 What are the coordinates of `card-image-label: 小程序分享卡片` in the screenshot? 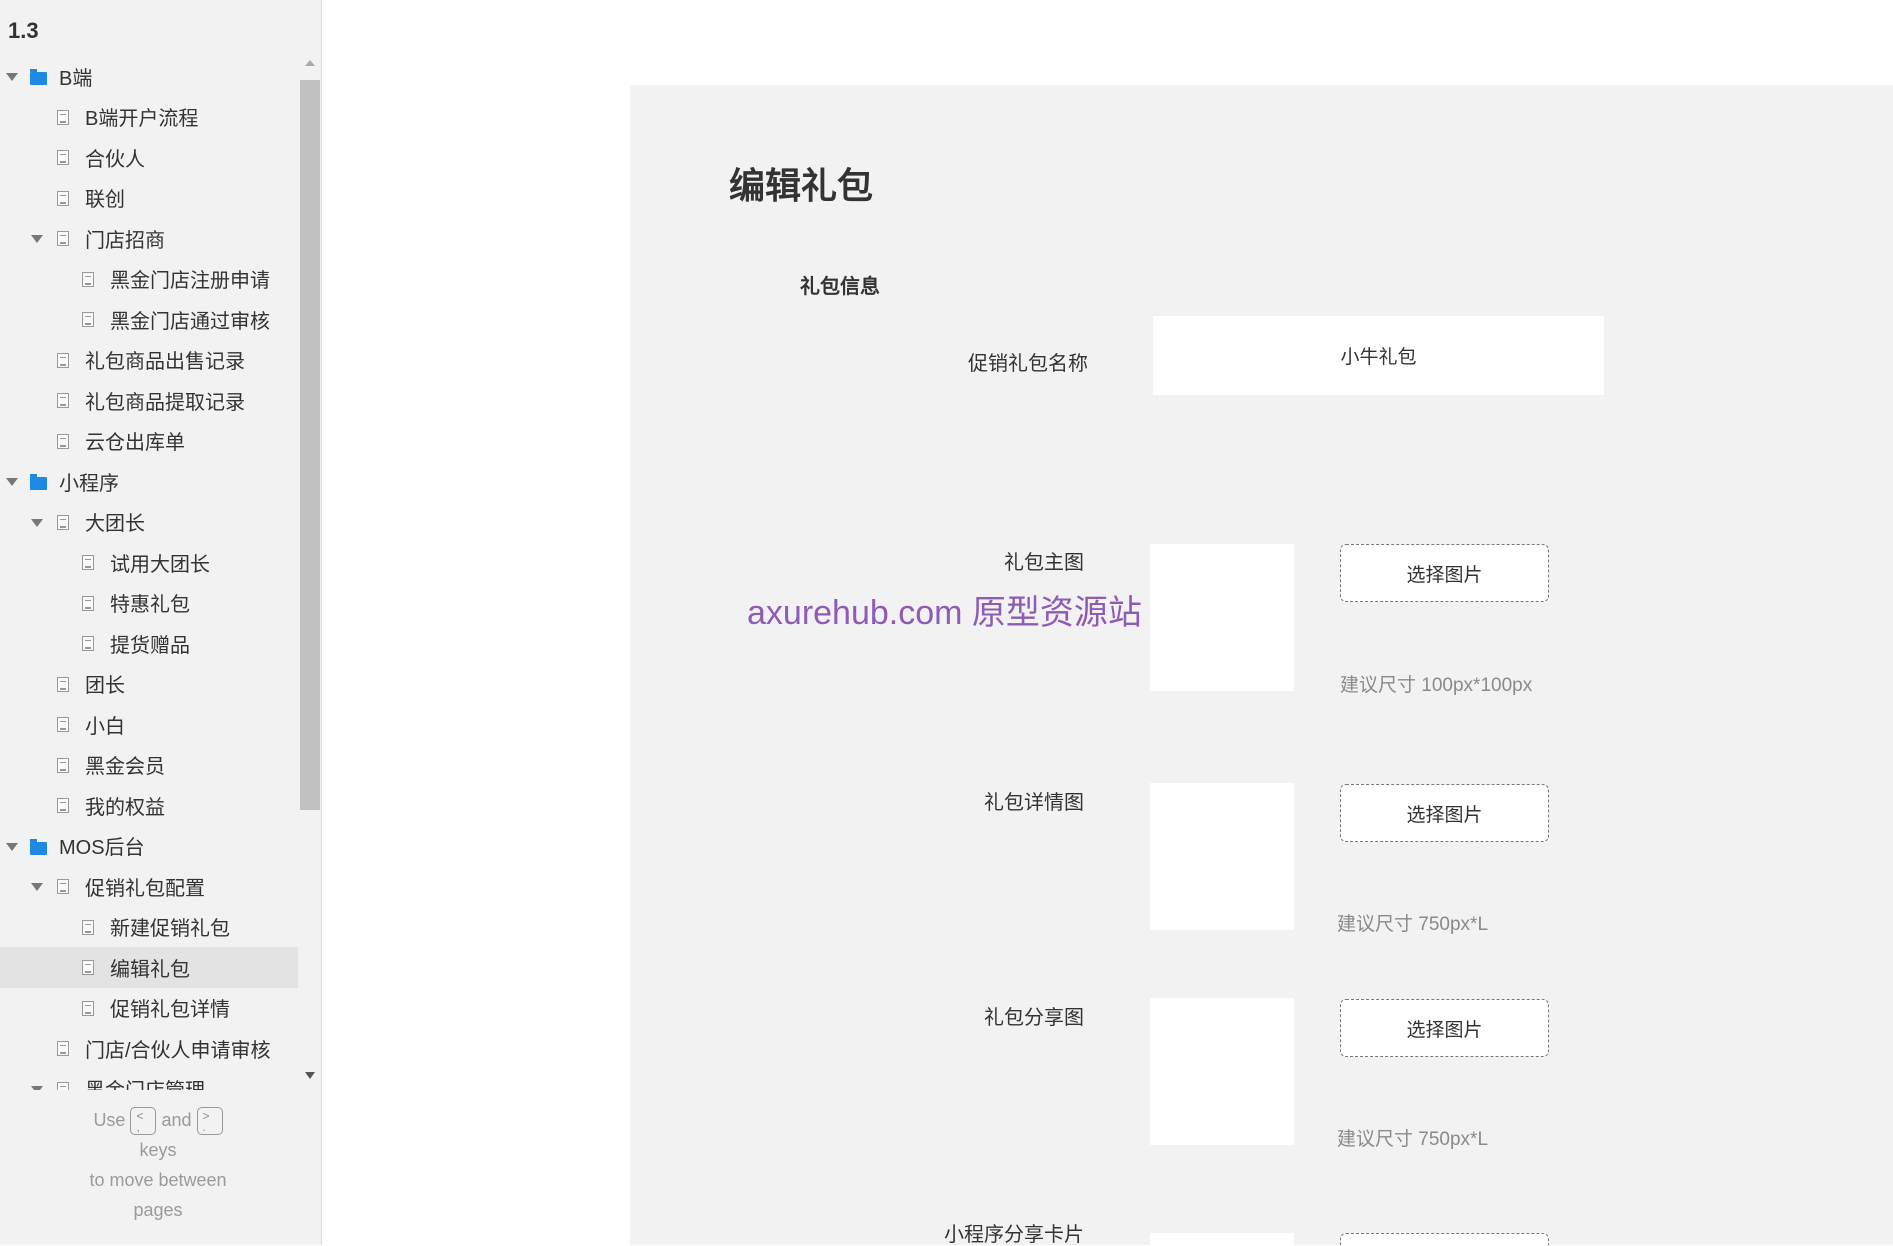 It's located at (1014, 1235).